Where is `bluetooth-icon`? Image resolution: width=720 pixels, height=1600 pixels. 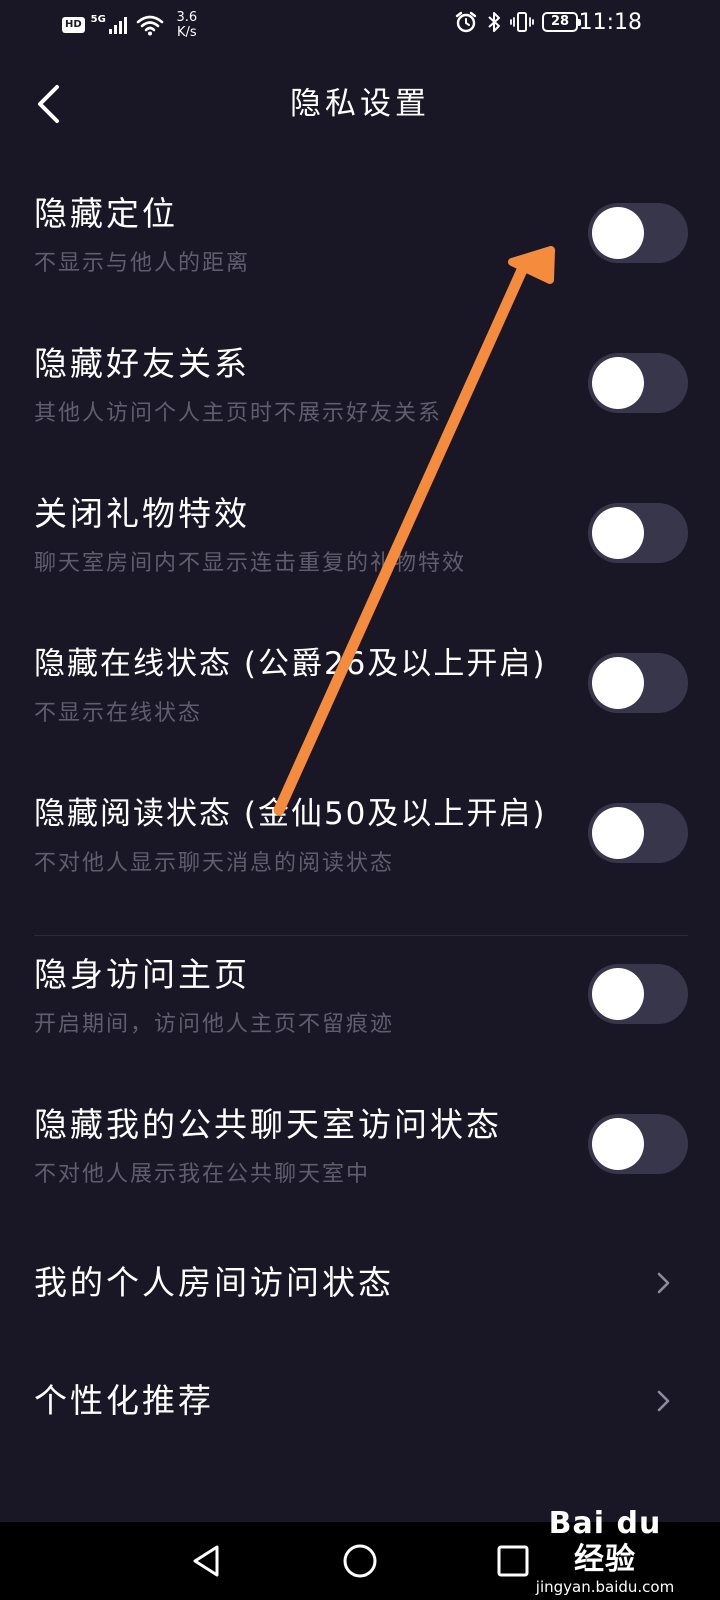
bluetooth-icon is located at coordinates (494, 22).